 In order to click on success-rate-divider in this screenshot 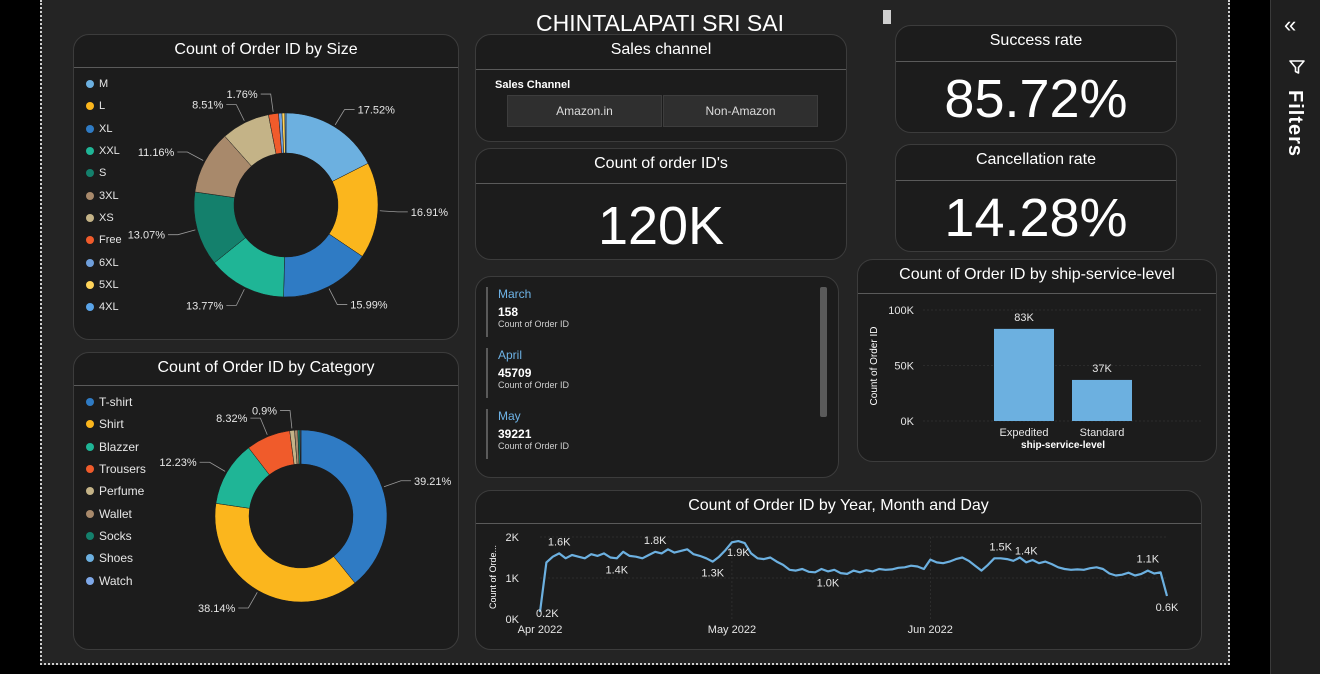, I will do `click(1036, 61)`.